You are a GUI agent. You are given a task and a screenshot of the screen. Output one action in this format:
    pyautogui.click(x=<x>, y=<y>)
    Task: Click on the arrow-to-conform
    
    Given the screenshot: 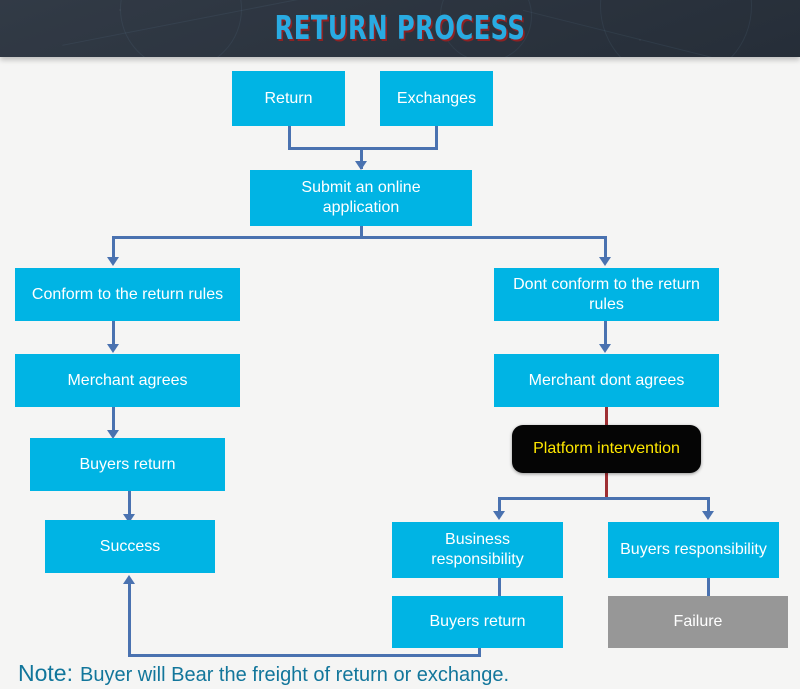 What is the action you would take?
    pyautogui.click(x=113, y=261)
    